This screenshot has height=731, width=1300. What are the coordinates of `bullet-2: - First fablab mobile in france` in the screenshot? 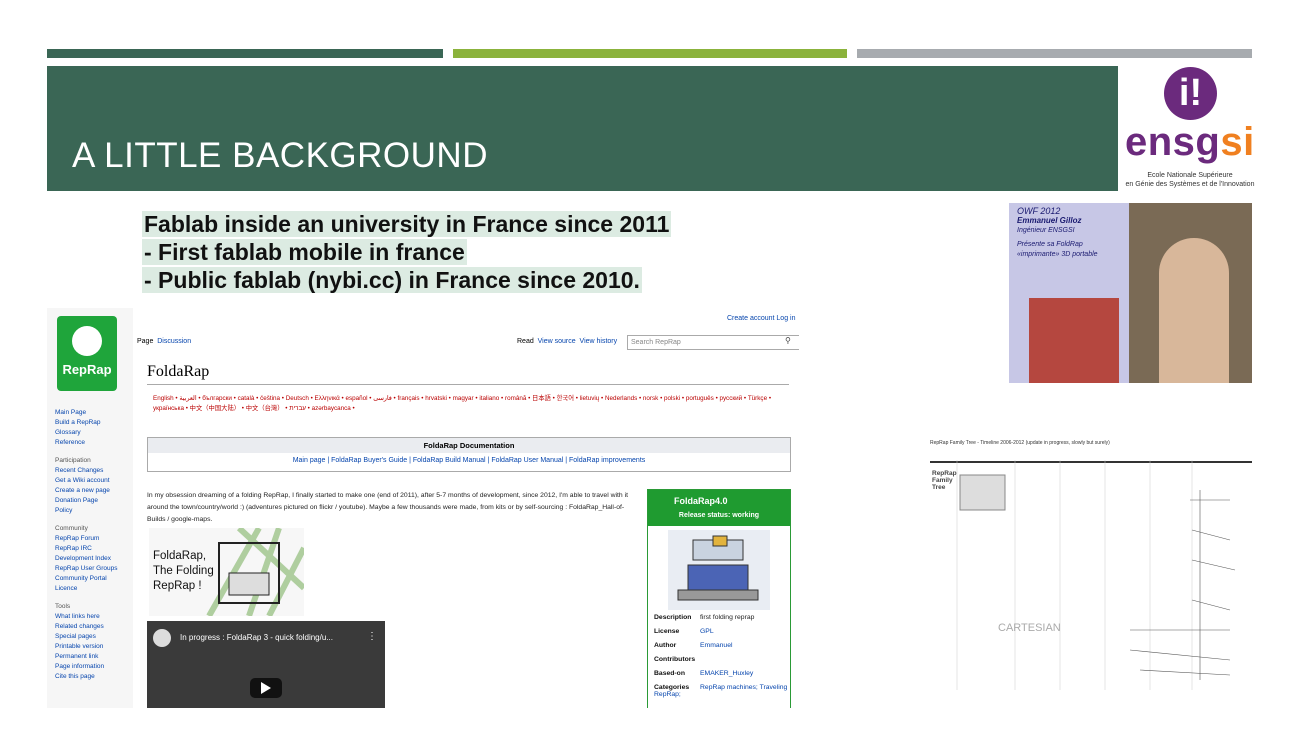 It's located at (304, 252).